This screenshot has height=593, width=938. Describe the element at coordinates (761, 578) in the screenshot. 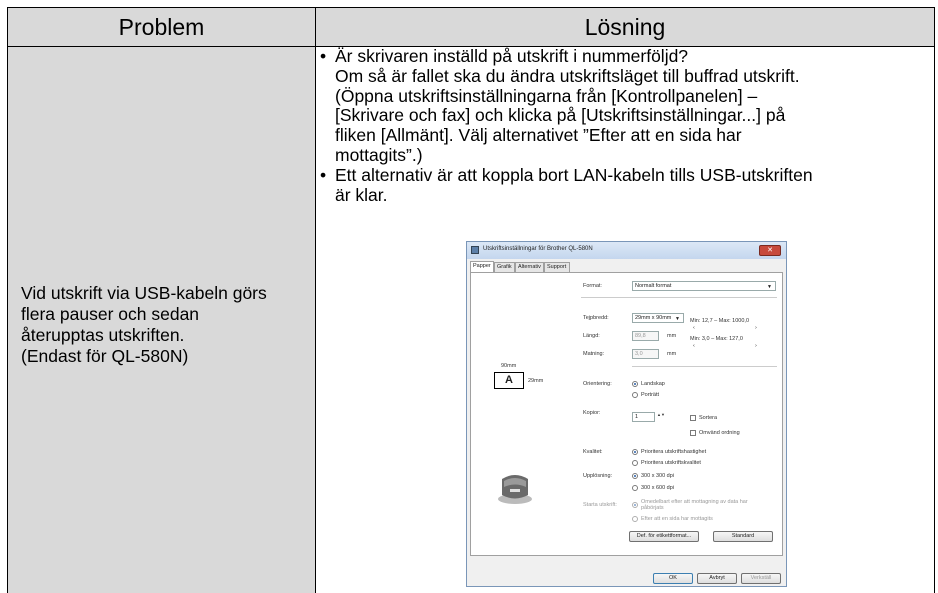

I see `apply-button: Verkställ` at that location.